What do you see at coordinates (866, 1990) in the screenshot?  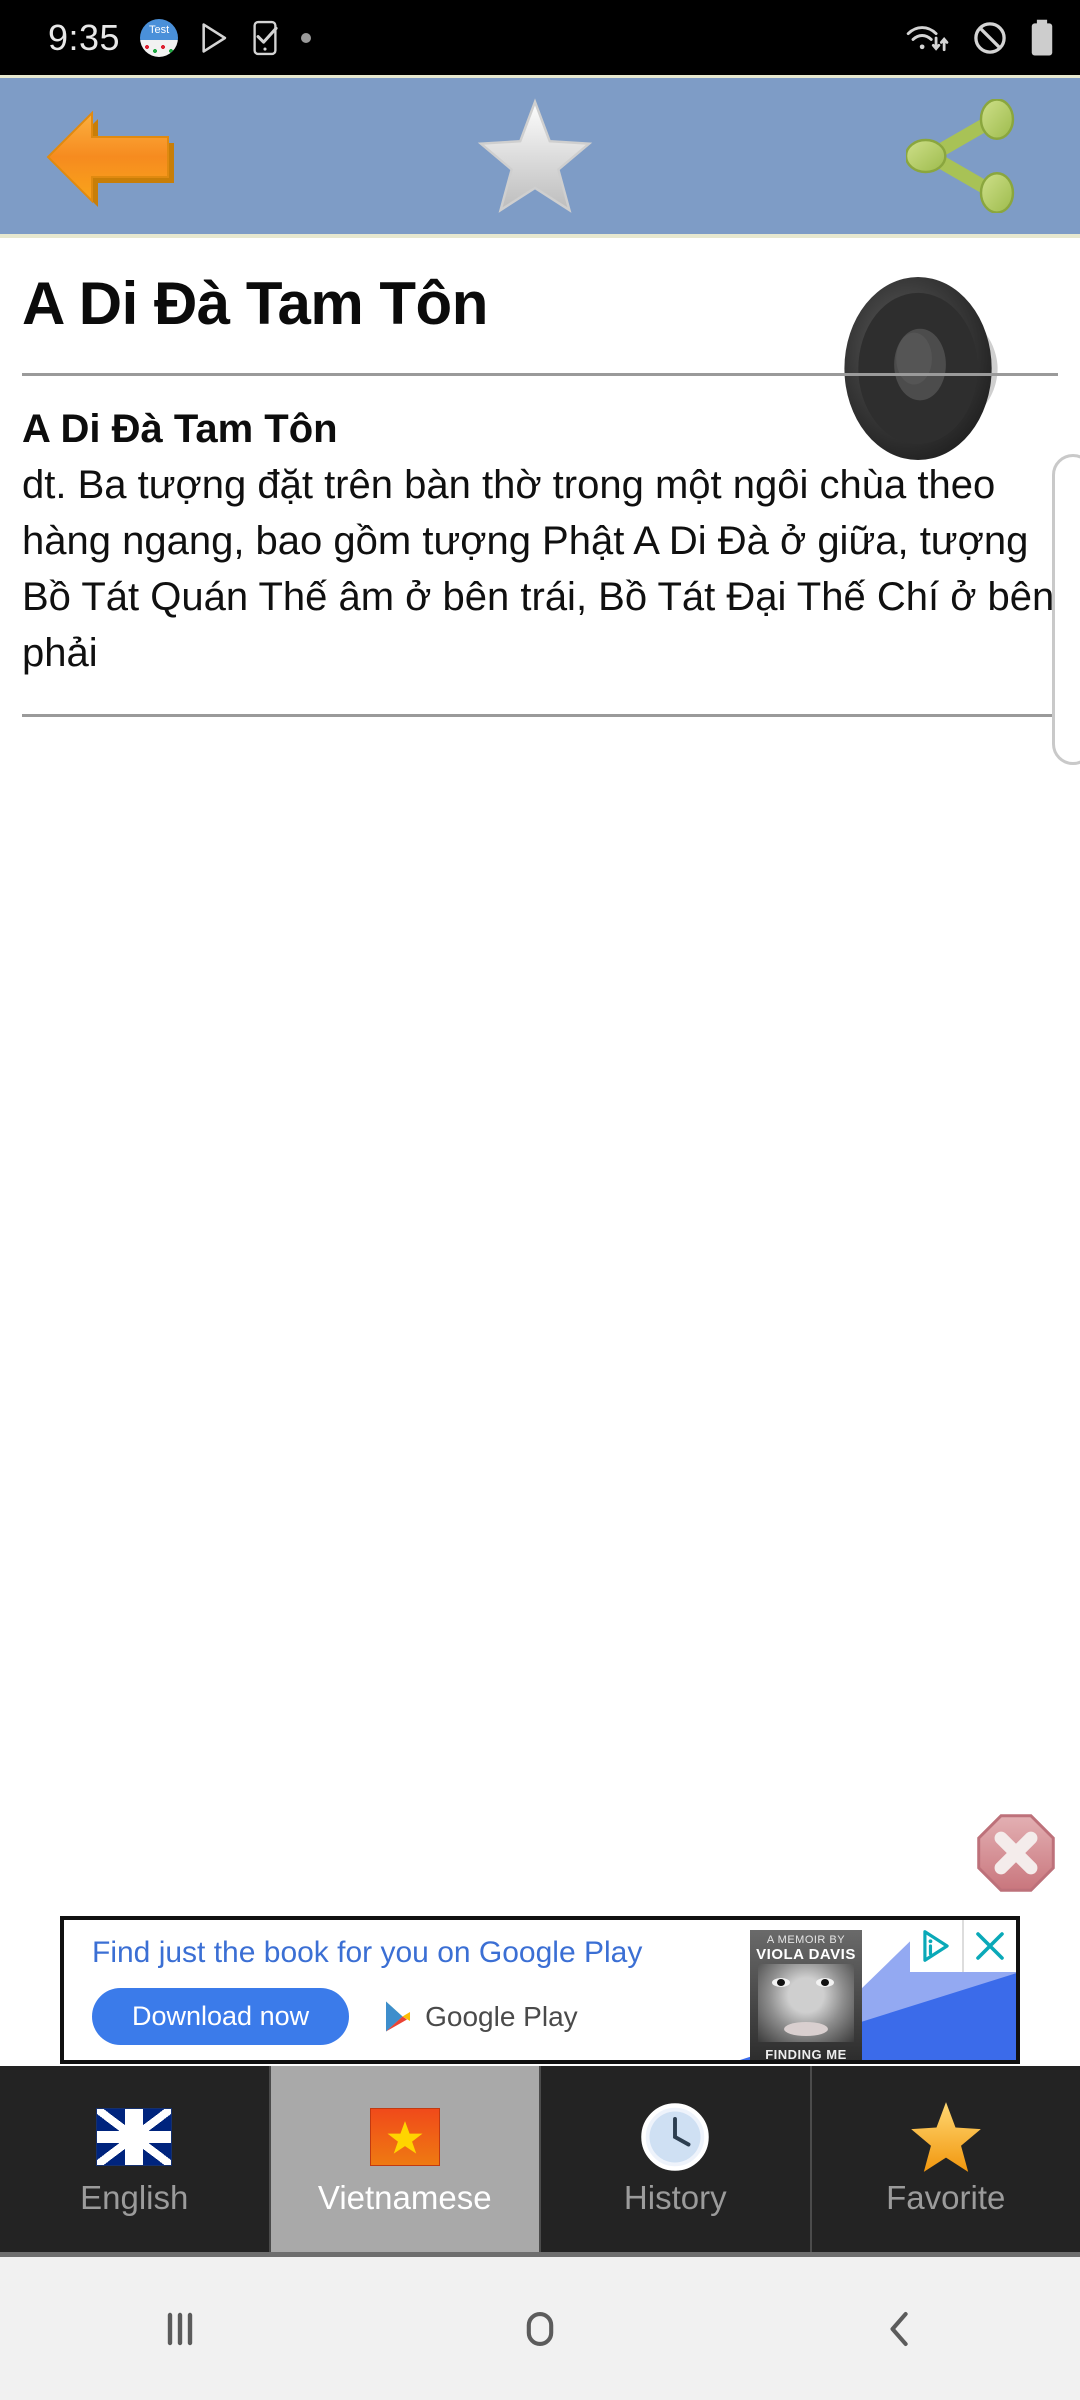 I see `ad-creative: A MEMOIR BY VIOLA DAVIS FINDING ME` at bounding box center [866, 1990].